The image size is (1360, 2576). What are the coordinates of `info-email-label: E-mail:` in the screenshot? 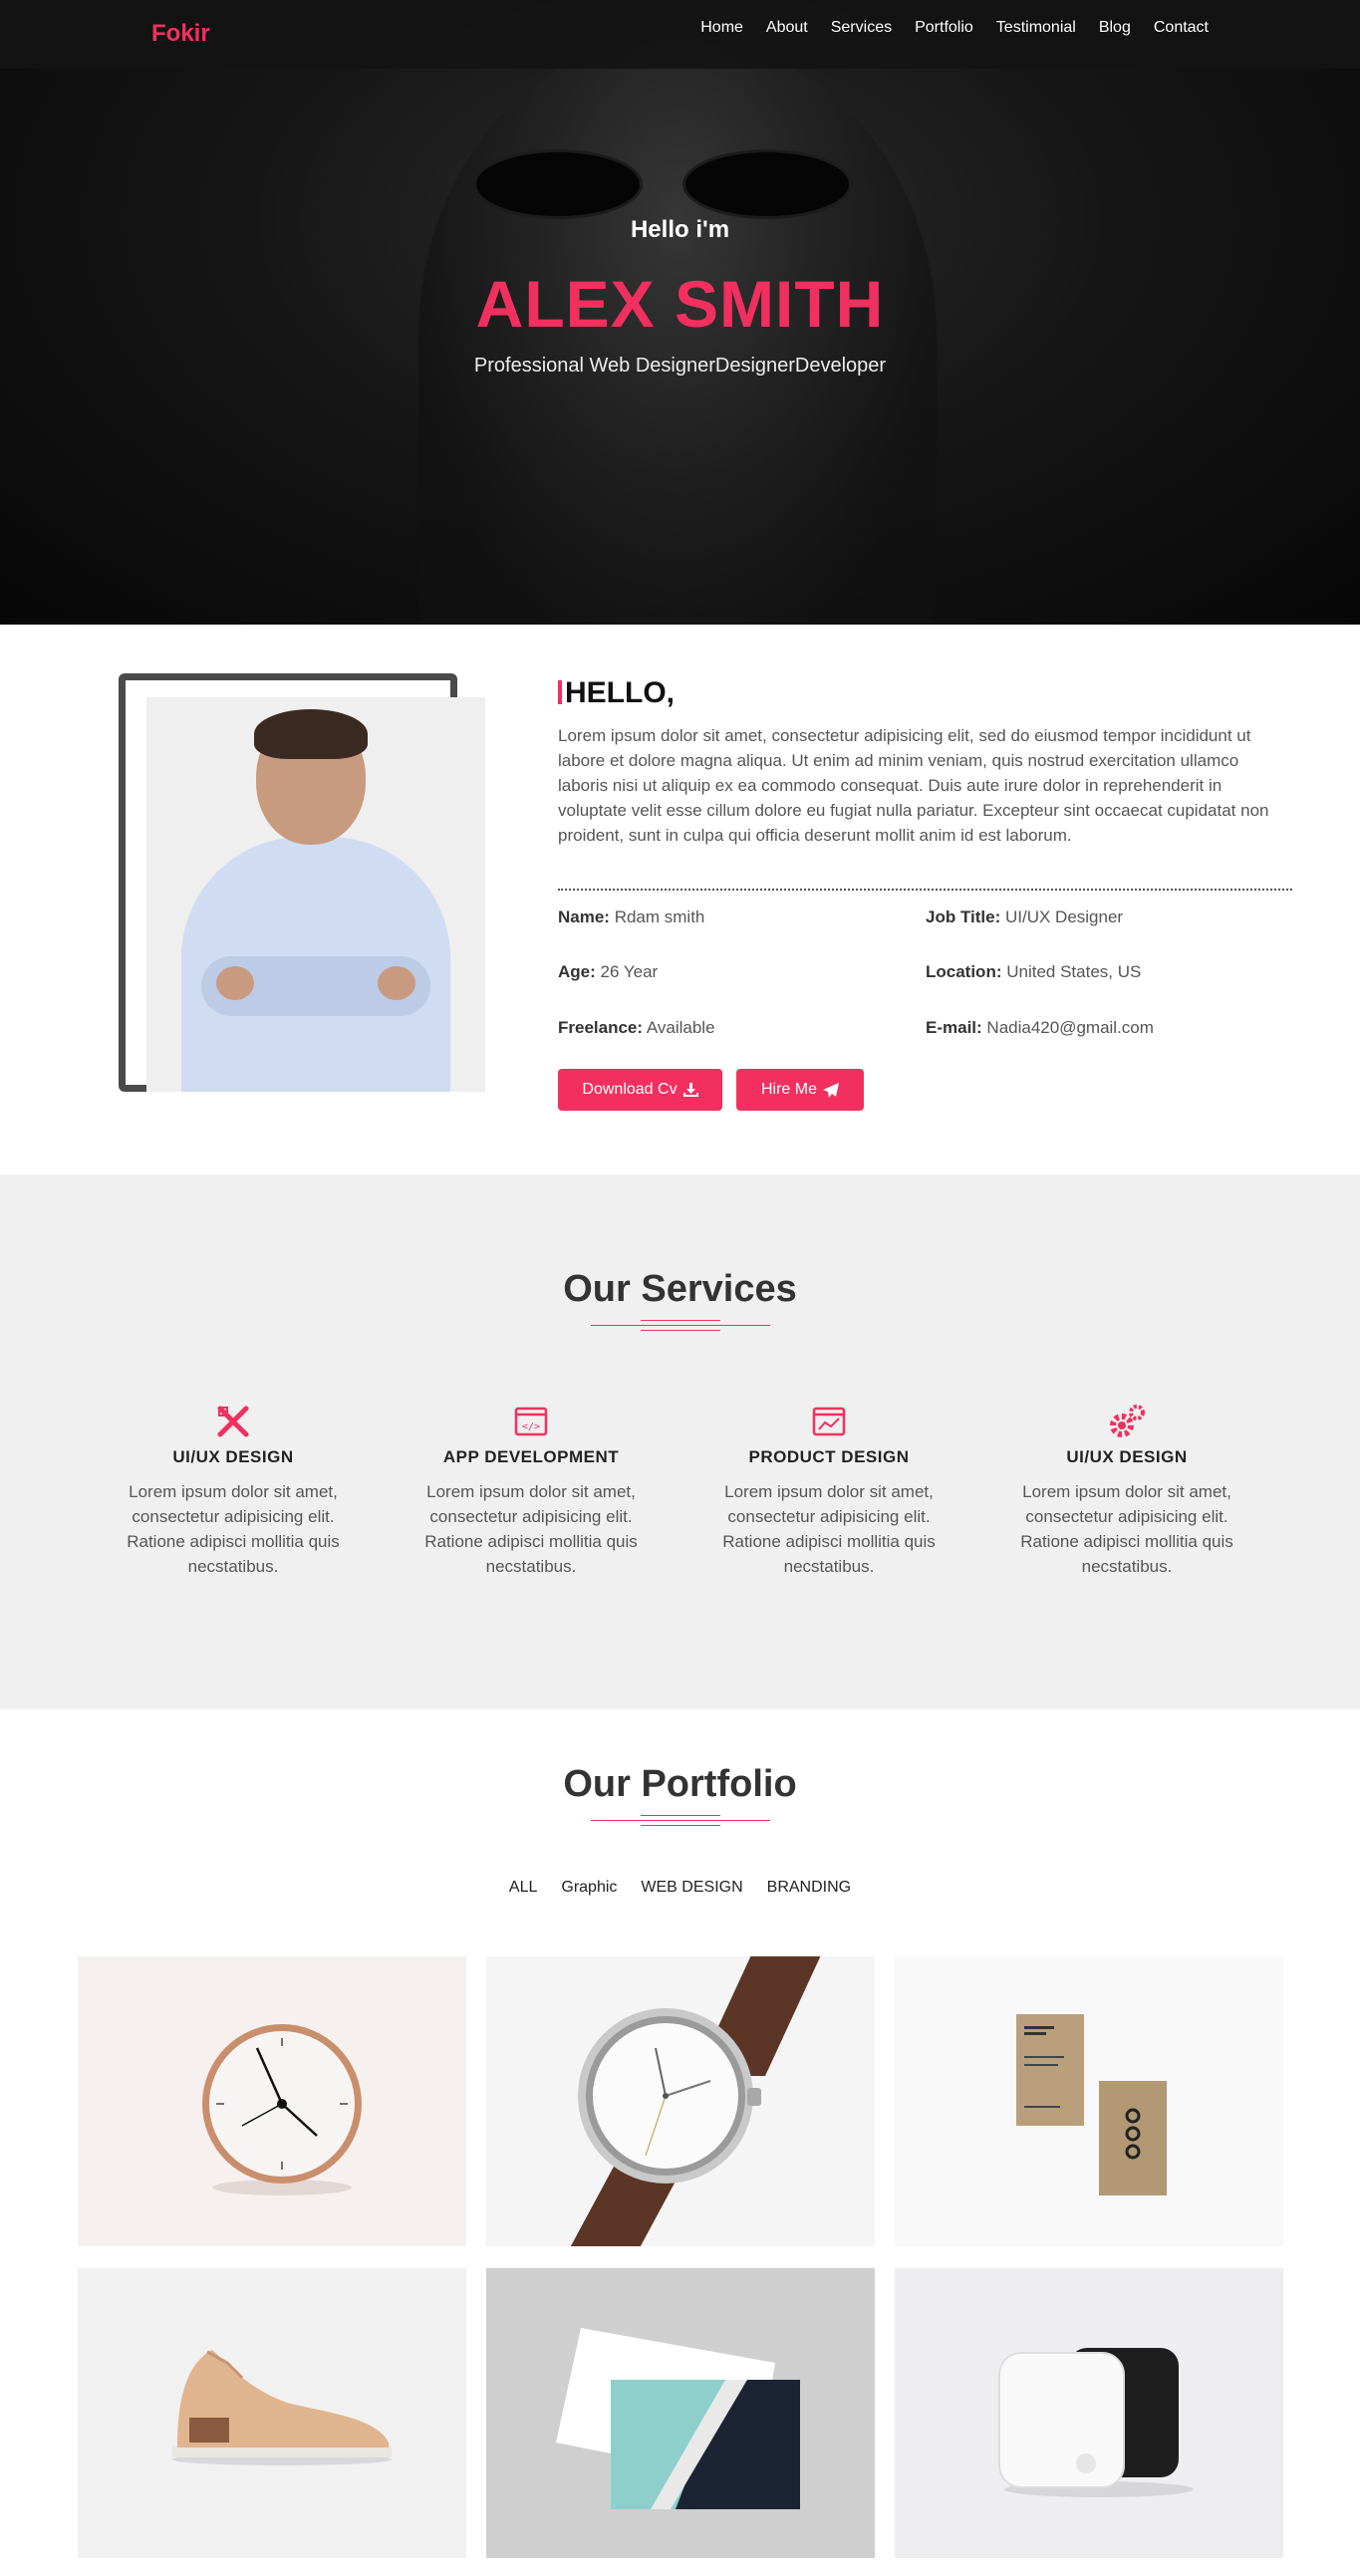 It's located at (954, 1027).